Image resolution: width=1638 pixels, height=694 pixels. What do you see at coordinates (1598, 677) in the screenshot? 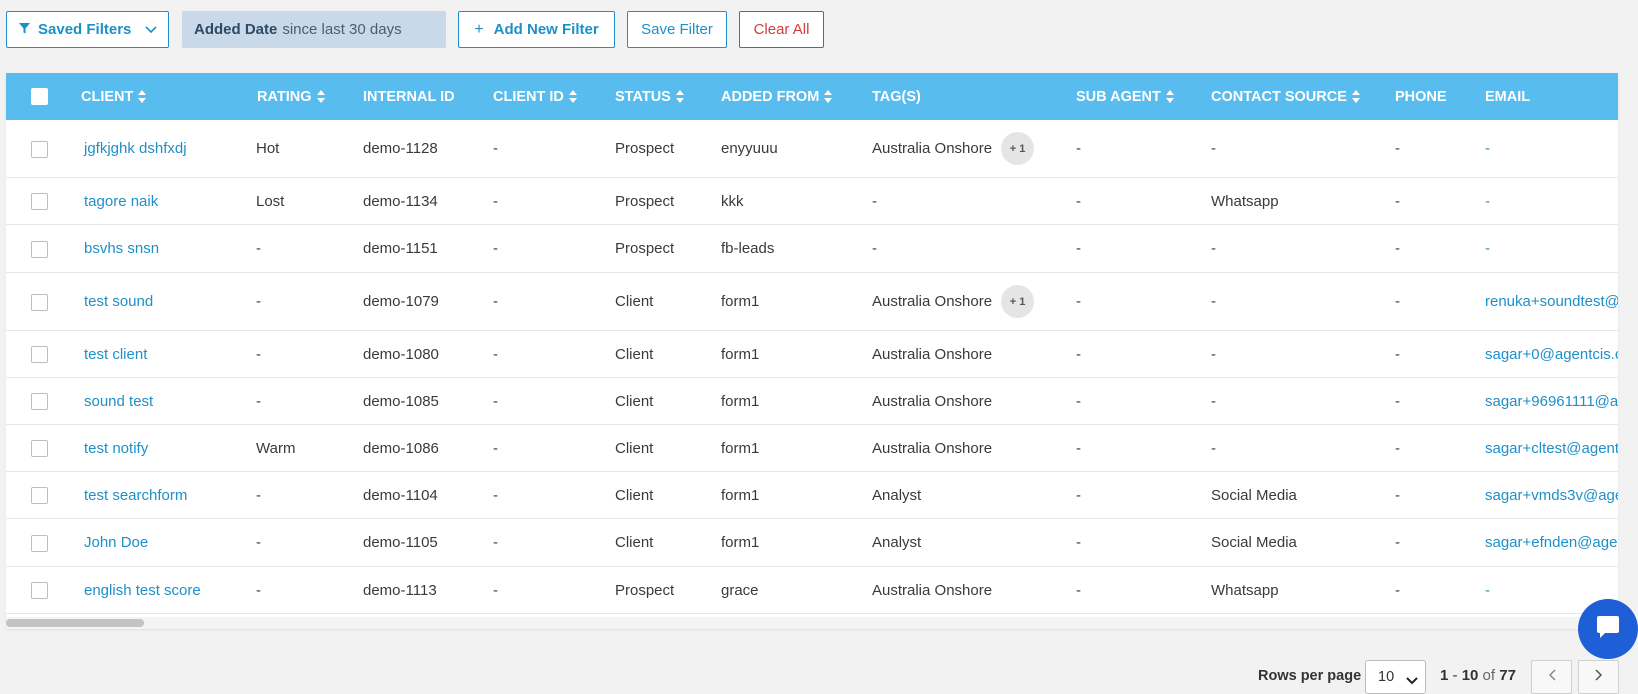
I see `next-page-button` at bounding box center [1598, 677].